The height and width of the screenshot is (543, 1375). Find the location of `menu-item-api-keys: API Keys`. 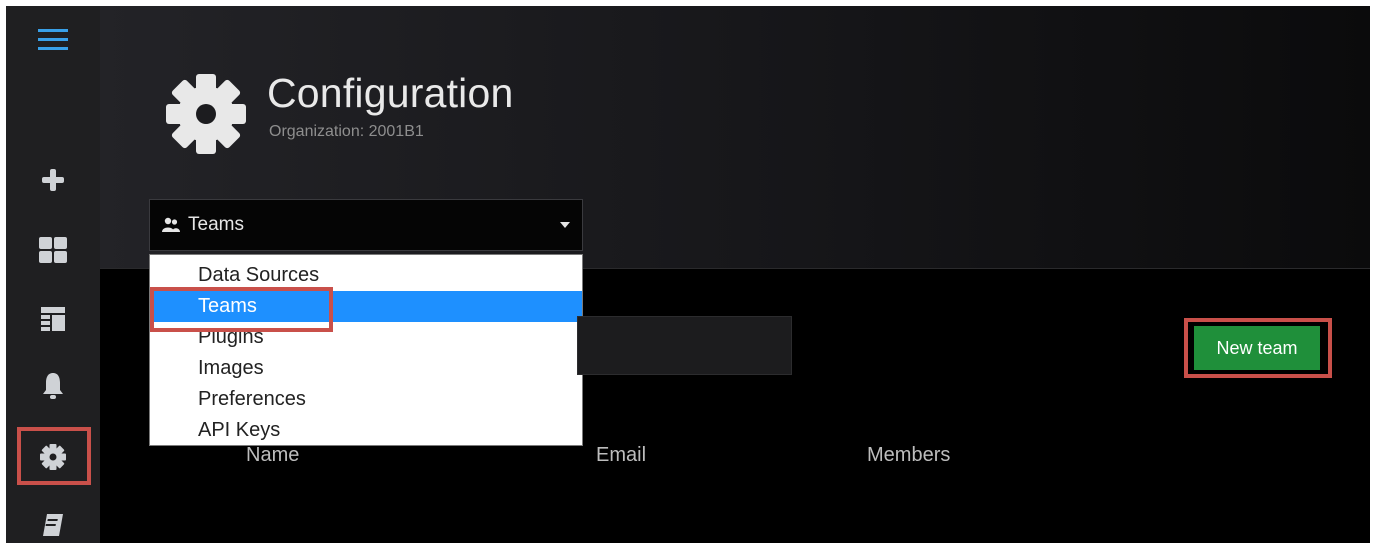

menu-item-api-keys: API Keys is located at coordinates (366, 430).